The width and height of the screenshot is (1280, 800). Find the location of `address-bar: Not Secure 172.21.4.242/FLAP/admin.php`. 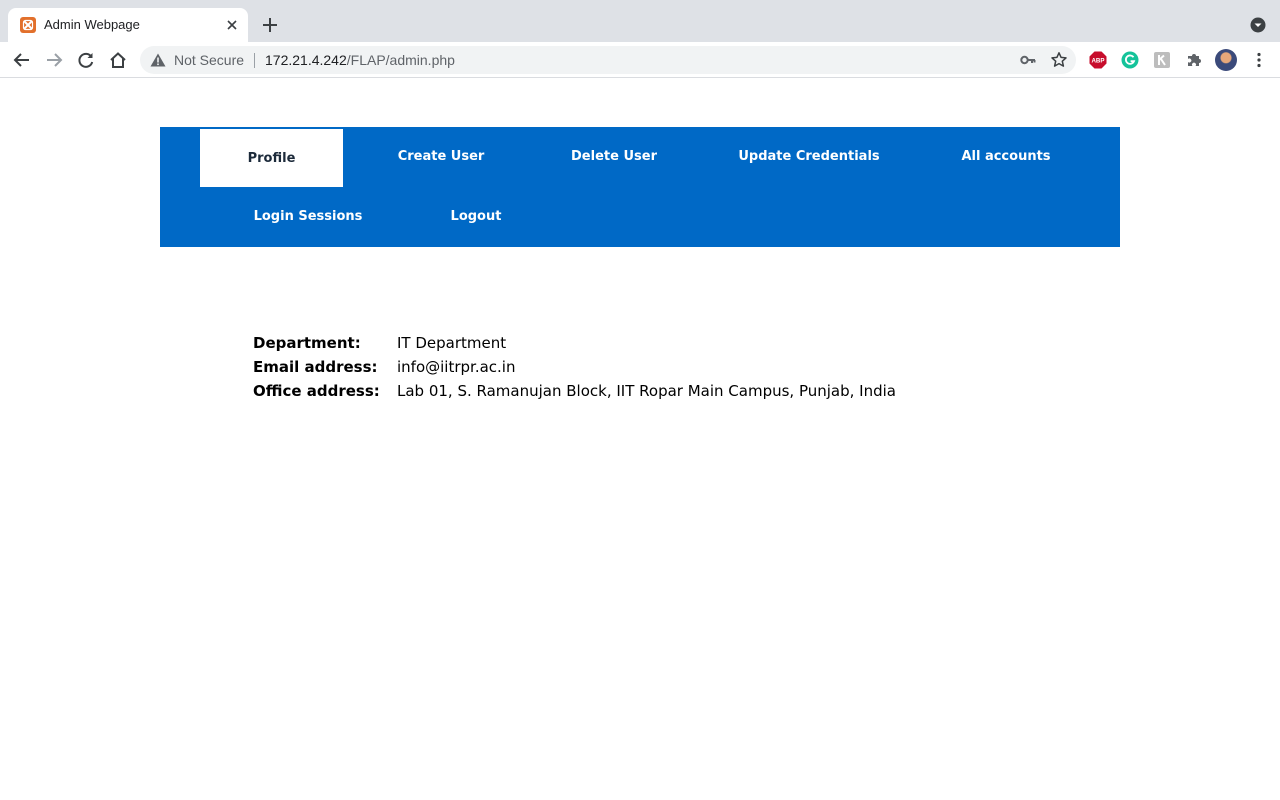

address-bar: Not Secure 172.21.4.242/FLAP/admin.php is located at coordinates (608, 60).